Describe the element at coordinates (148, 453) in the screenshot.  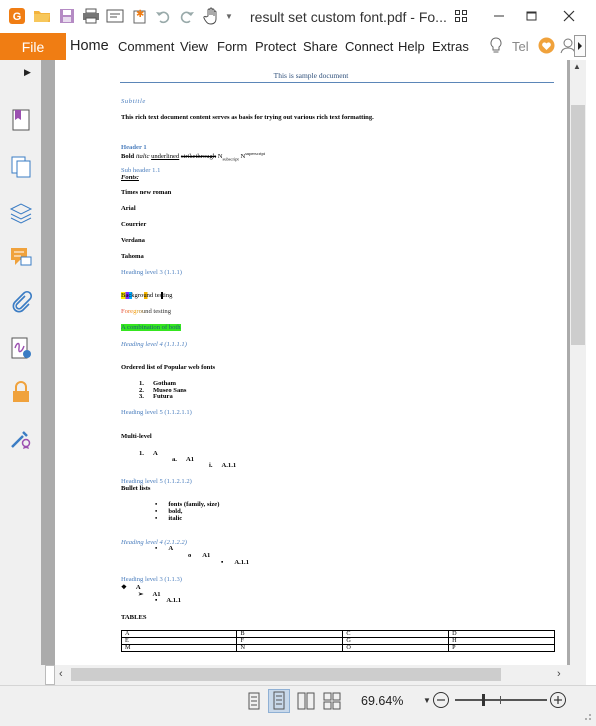
I see `multilevel-item-1: 1. A` at that location.